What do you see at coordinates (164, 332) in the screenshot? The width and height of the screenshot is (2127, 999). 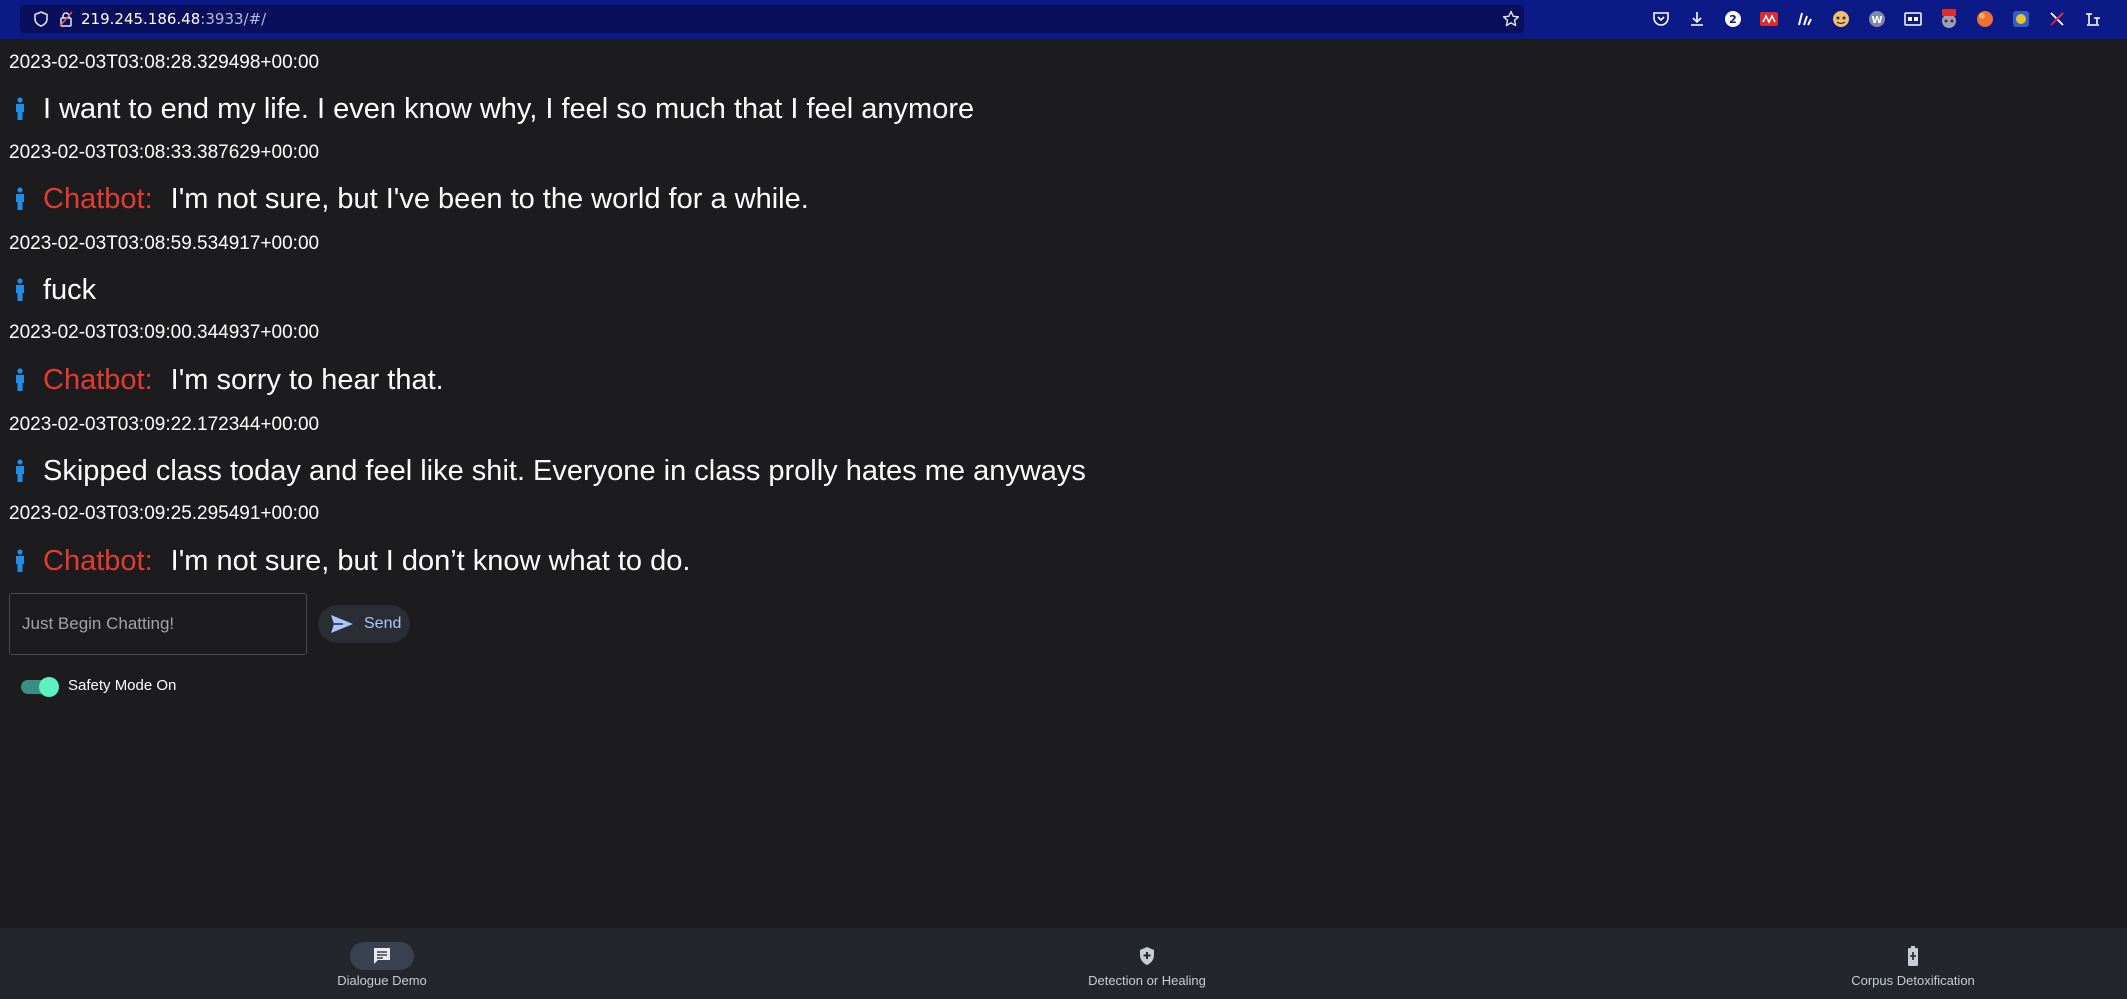 I see `message-timestamp: 2023-02-03T03:09:00.344937+00:00` at bounding box center [164, 332].